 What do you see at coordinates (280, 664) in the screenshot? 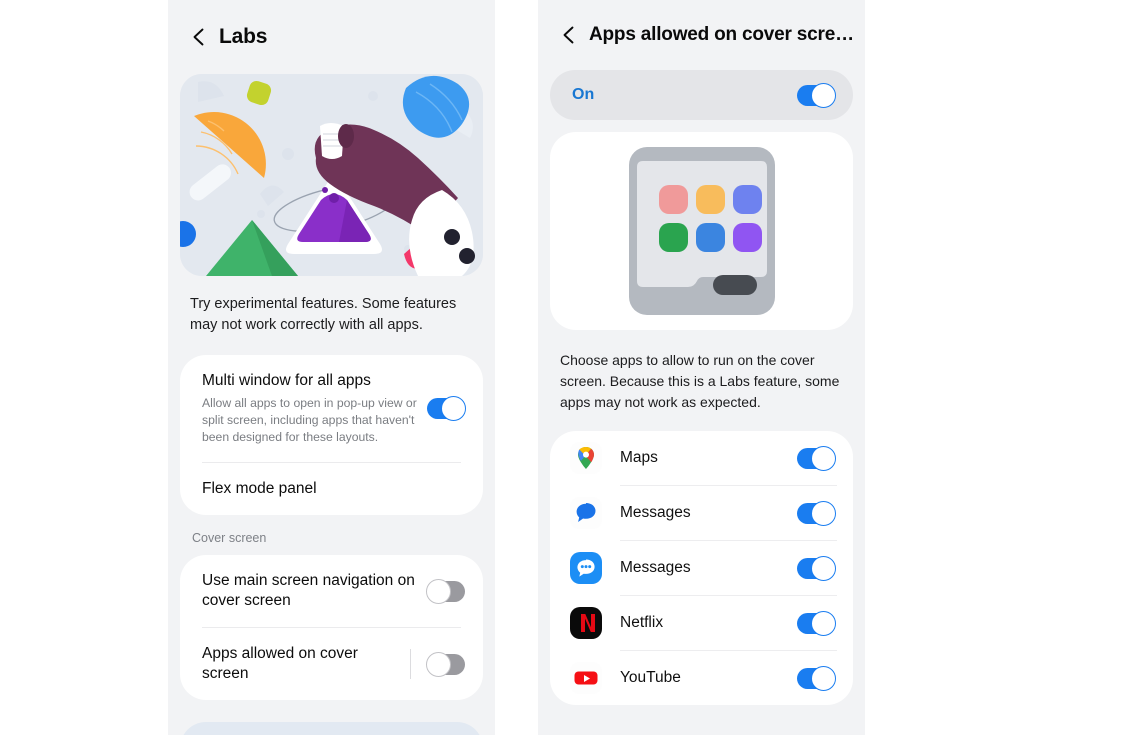
I see `setting-title: Apps allowed on cover screen` at bounding box center [280, 664].